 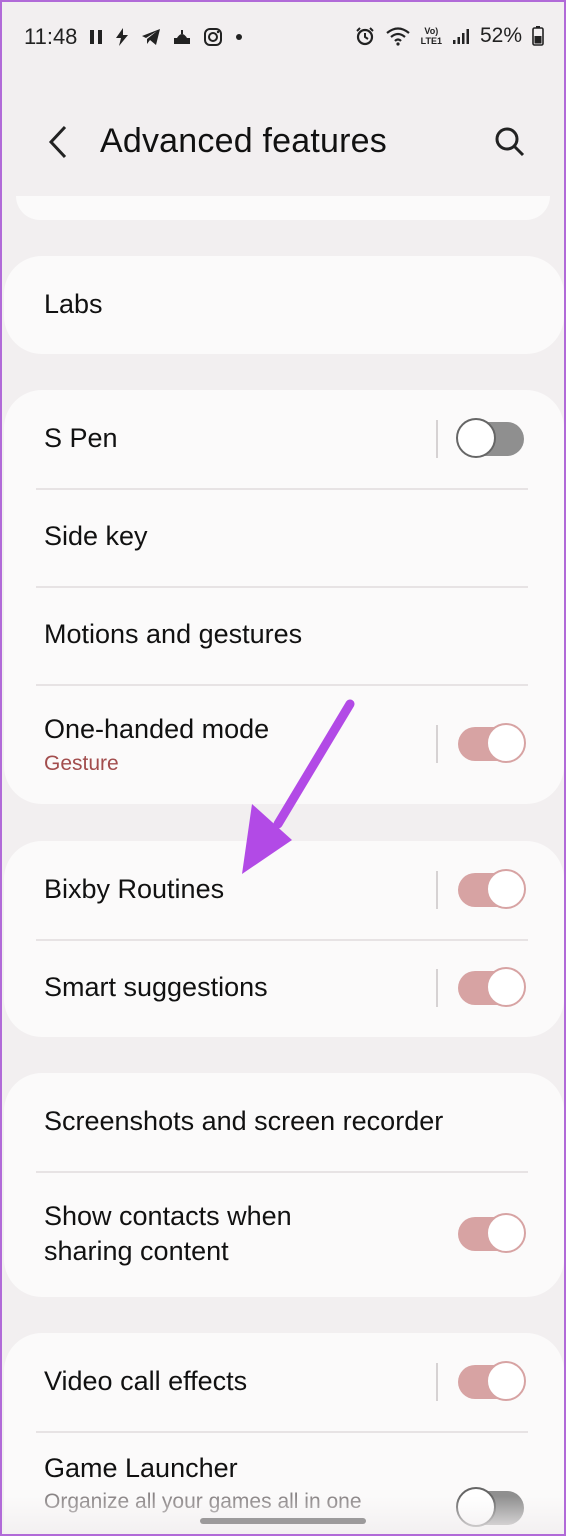 What do you see at coordinates (96, 536) in the screenshot?
I see `setting-label: Side key` at bounding box center [96, 536].